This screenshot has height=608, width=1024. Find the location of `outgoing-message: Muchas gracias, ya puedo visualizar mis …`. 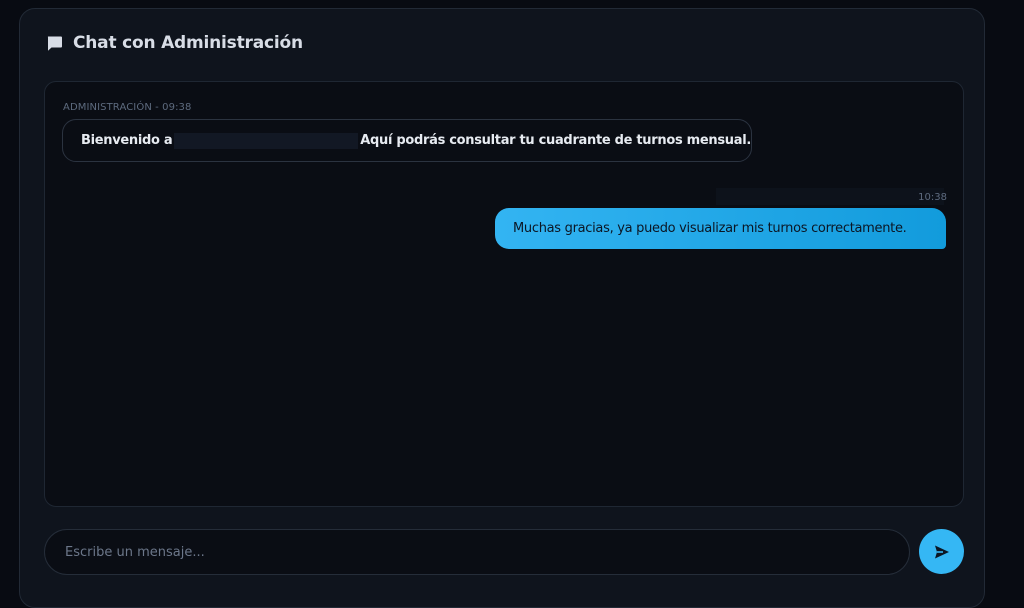

outgoing-message: Muchas gracias, ya puedo visualizar mis … is located at coordinates (720, 228).